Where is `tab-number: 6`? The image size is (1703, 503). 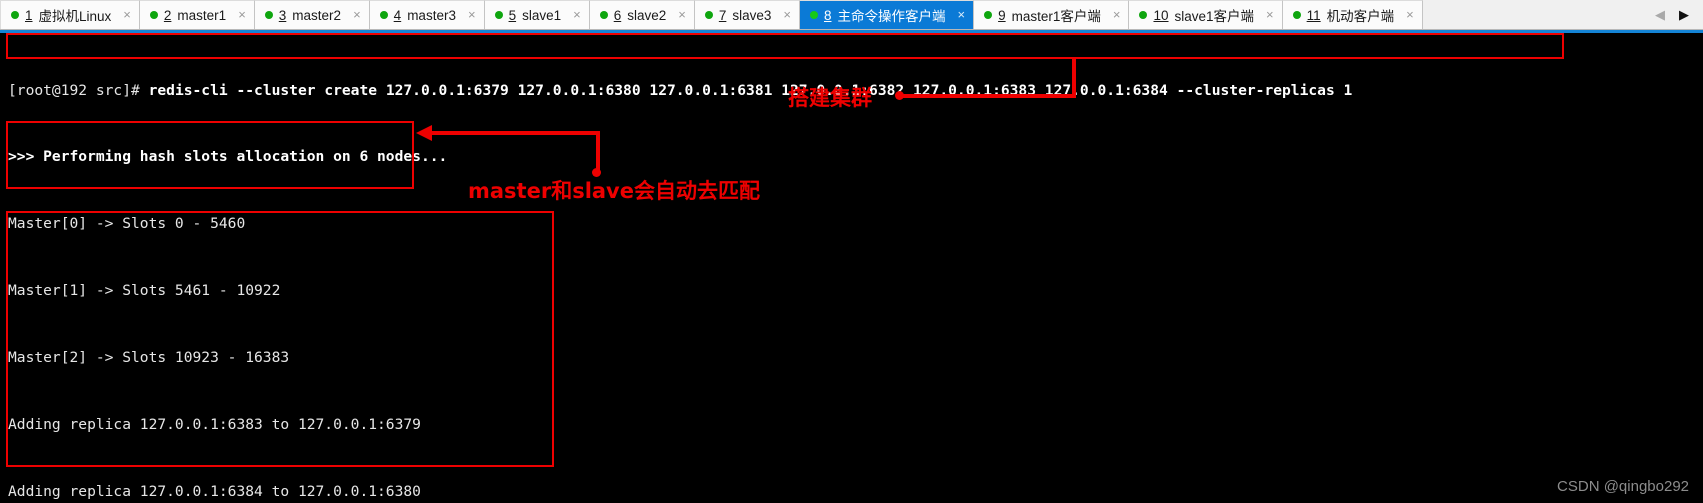 tab-number: 6 is located at coordinates (617, 15).